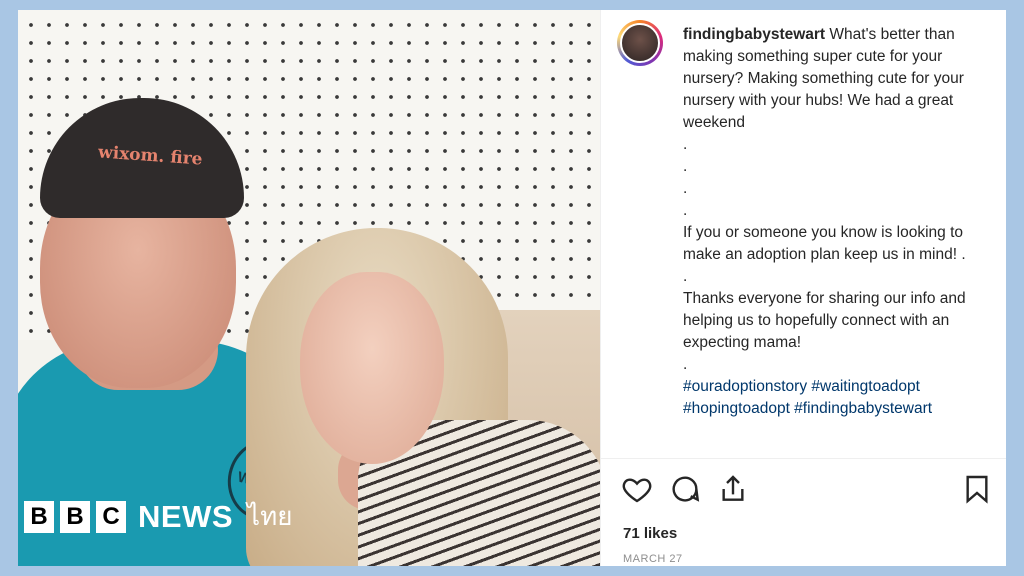 This screenshot has width=1024, height=576. Describe the element at coordinates (733, 489) in the screenshot. I see `share-icon` at that location.